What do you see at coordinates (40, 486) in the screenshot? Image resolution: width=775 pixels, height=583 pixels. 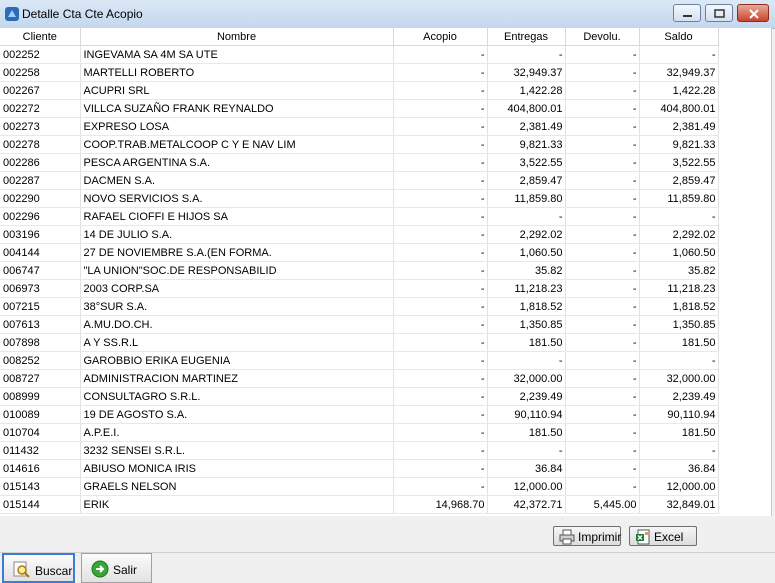 I see `cell-cliente: 015143` at bounding box center [40, 486].